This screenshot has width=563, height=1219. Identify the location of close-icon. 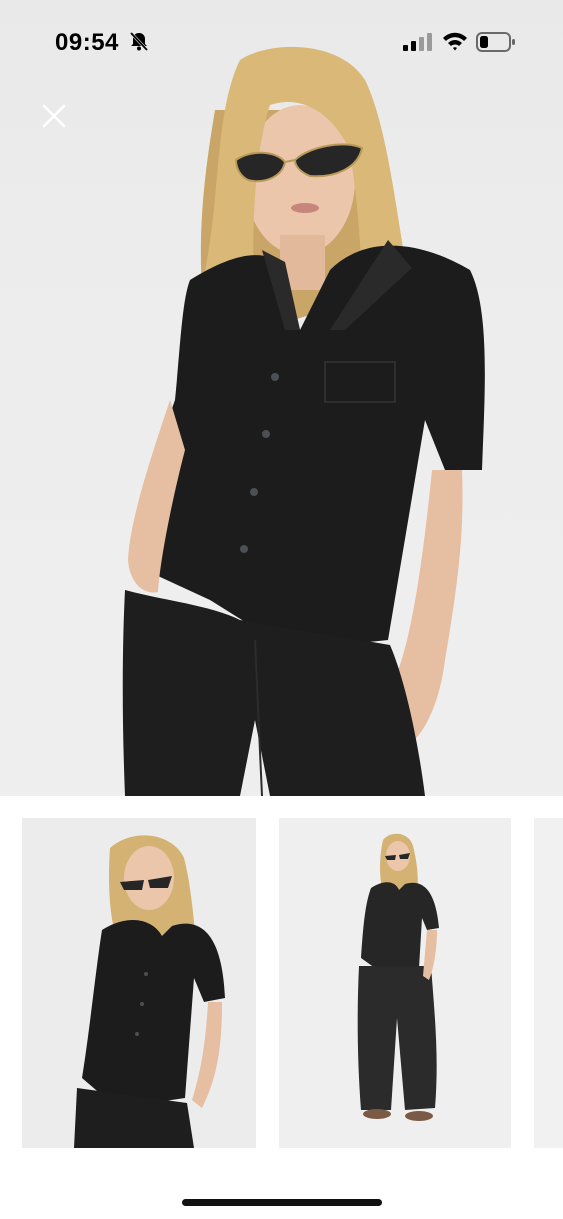
(54, 116).